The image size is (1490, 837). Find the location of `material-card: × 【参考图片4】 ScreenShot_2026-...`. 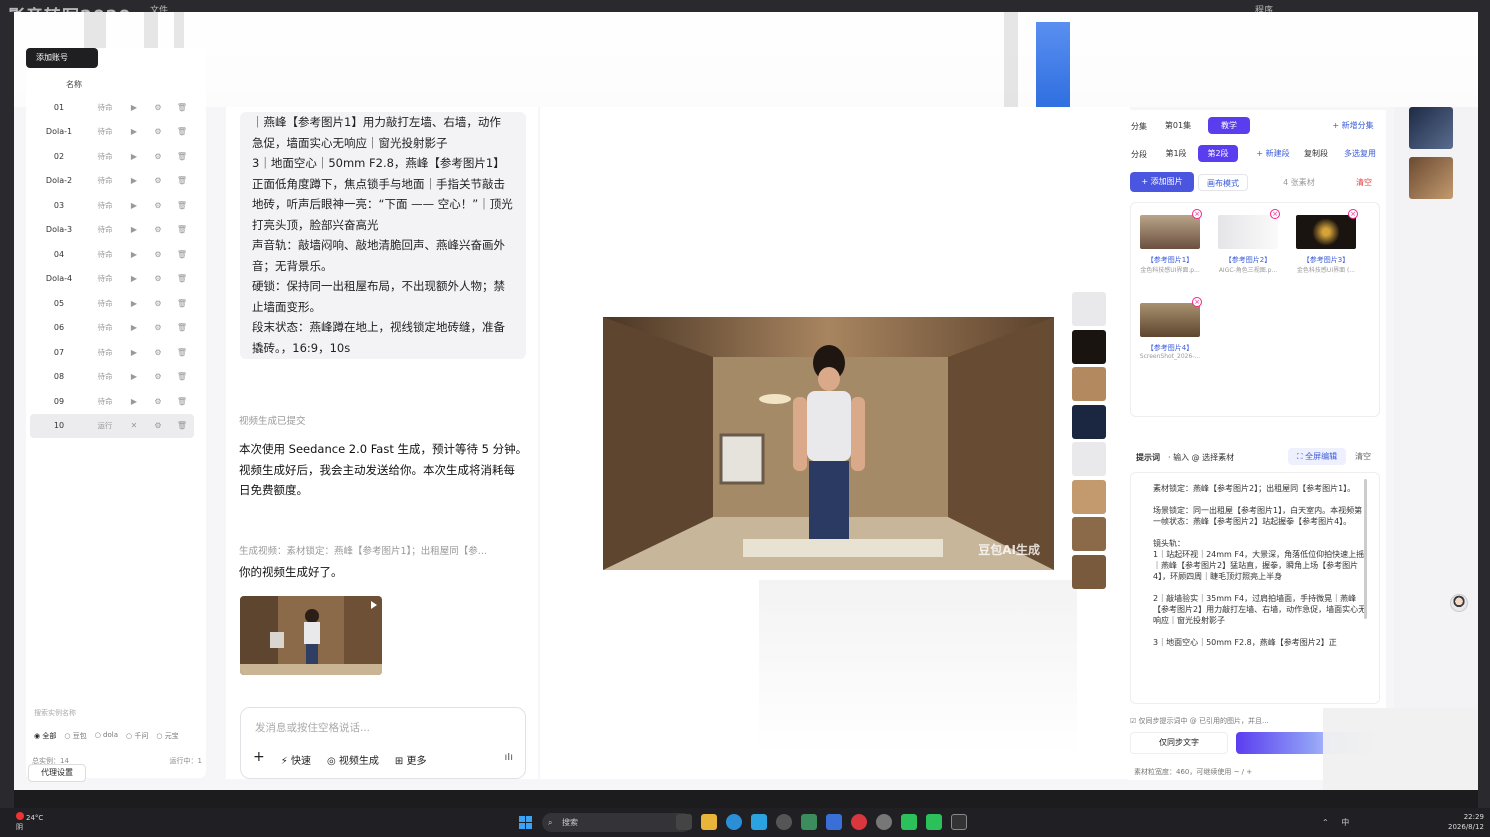

material-card: × 【参考图片4】 ScreenShot_2026-... is located at coordinates (1170, 328).